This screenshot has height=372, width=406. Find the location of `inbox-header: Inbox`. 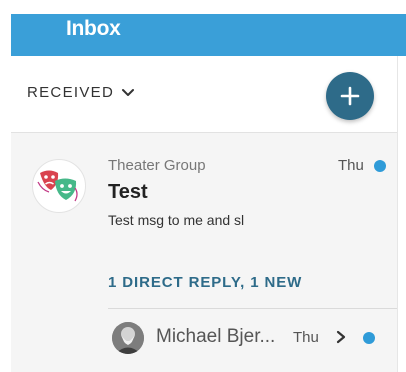

inbox-header: Inbox is located at coordinates (208, 35).